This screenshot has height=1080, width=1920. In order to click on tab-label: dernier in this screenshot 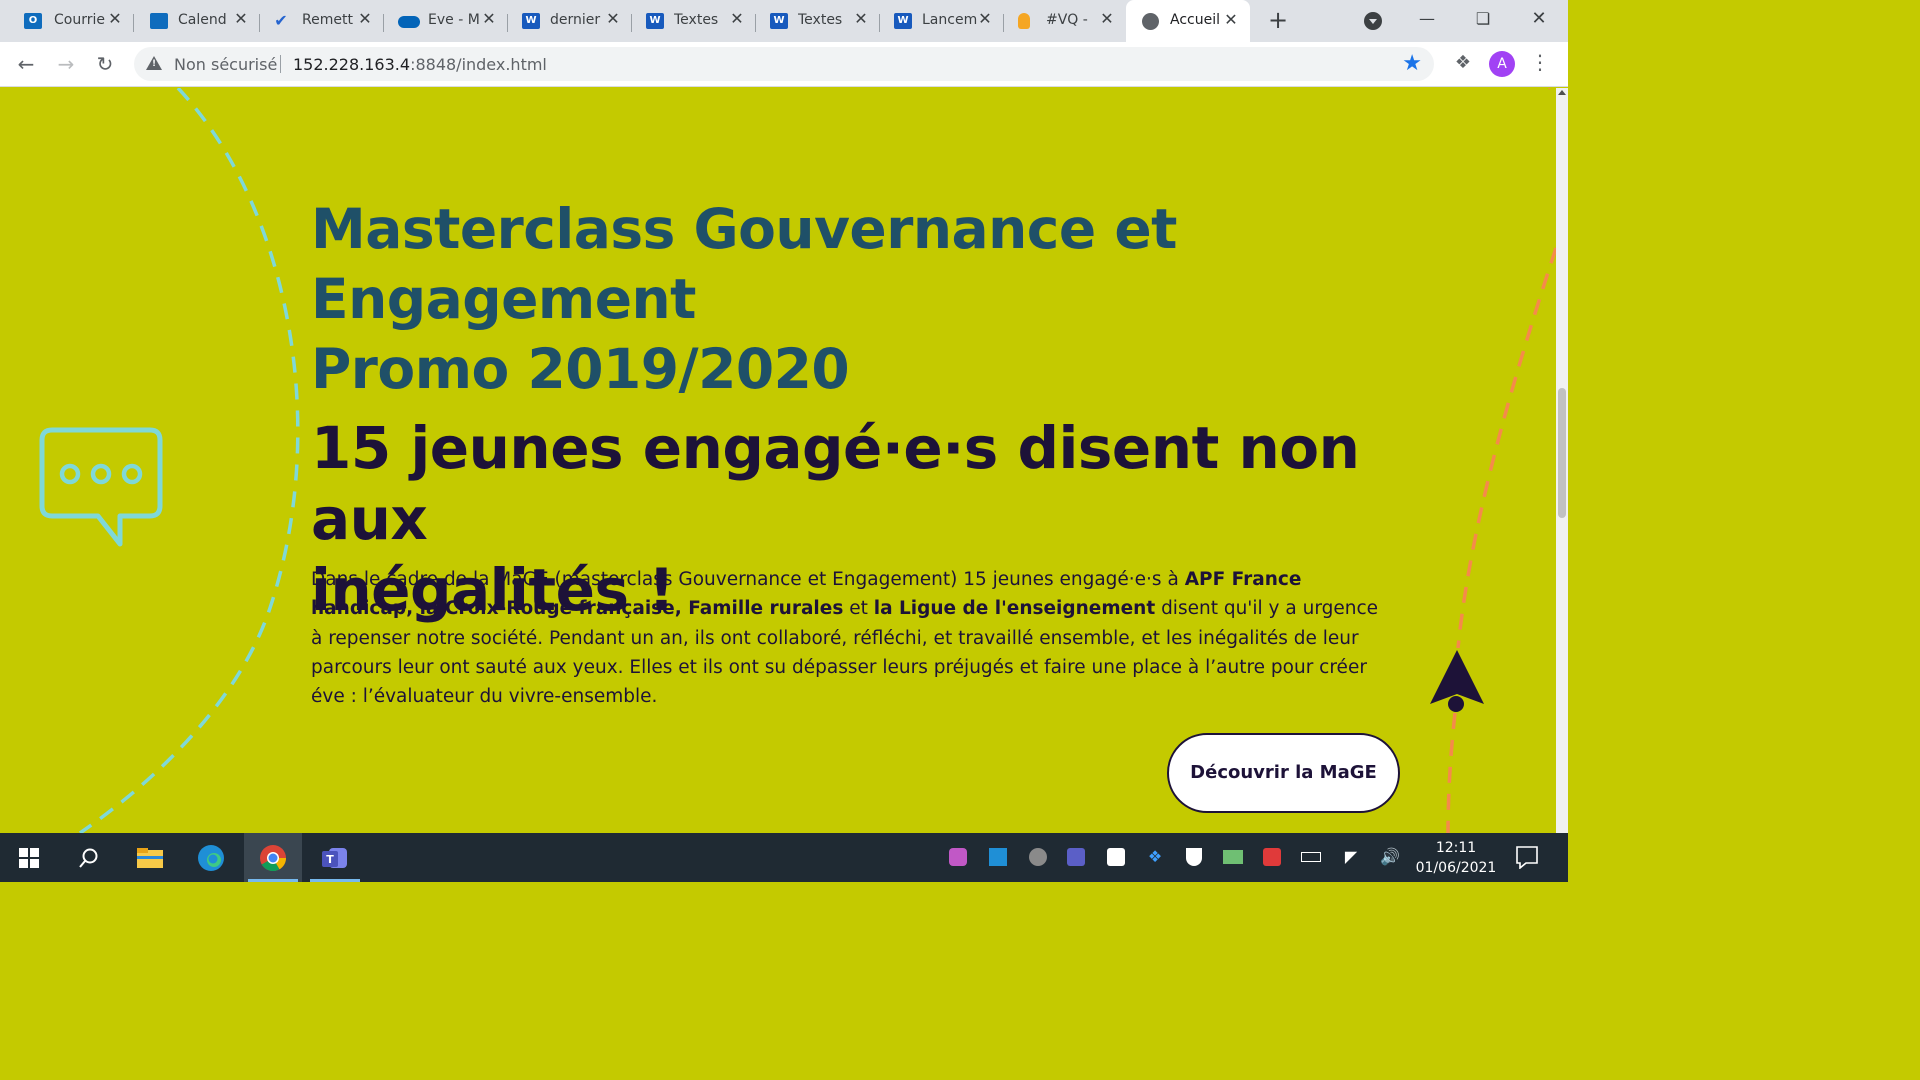, I will do `click(575, 20)`.